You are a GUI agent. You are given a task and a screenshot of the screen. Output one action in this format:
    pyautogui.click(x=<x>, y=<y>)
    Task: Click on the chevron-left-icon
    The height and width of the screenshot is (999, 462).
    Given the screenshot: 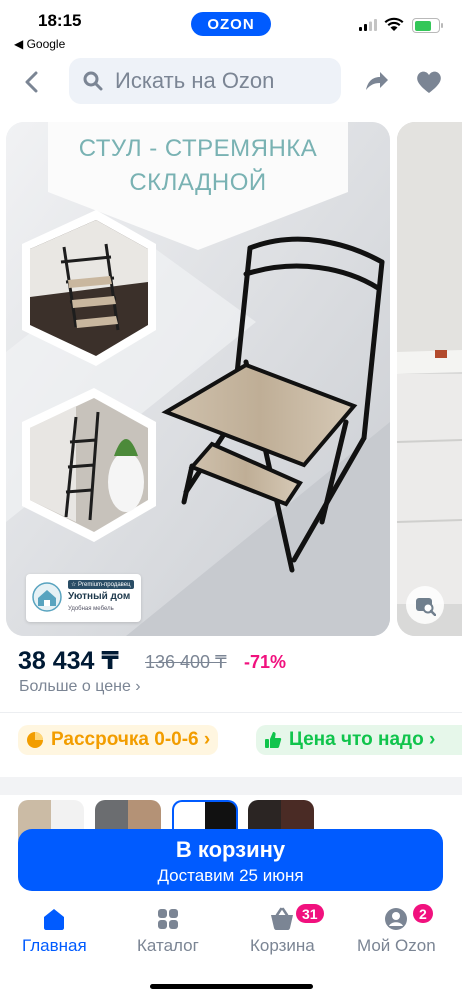 What is the action you would take?
    pyautogui.click(x=31, y=82)
    